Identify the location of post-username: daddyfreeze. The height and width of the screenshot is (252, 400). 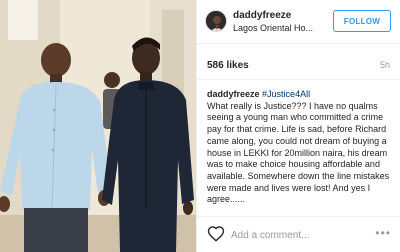
(262, 15).